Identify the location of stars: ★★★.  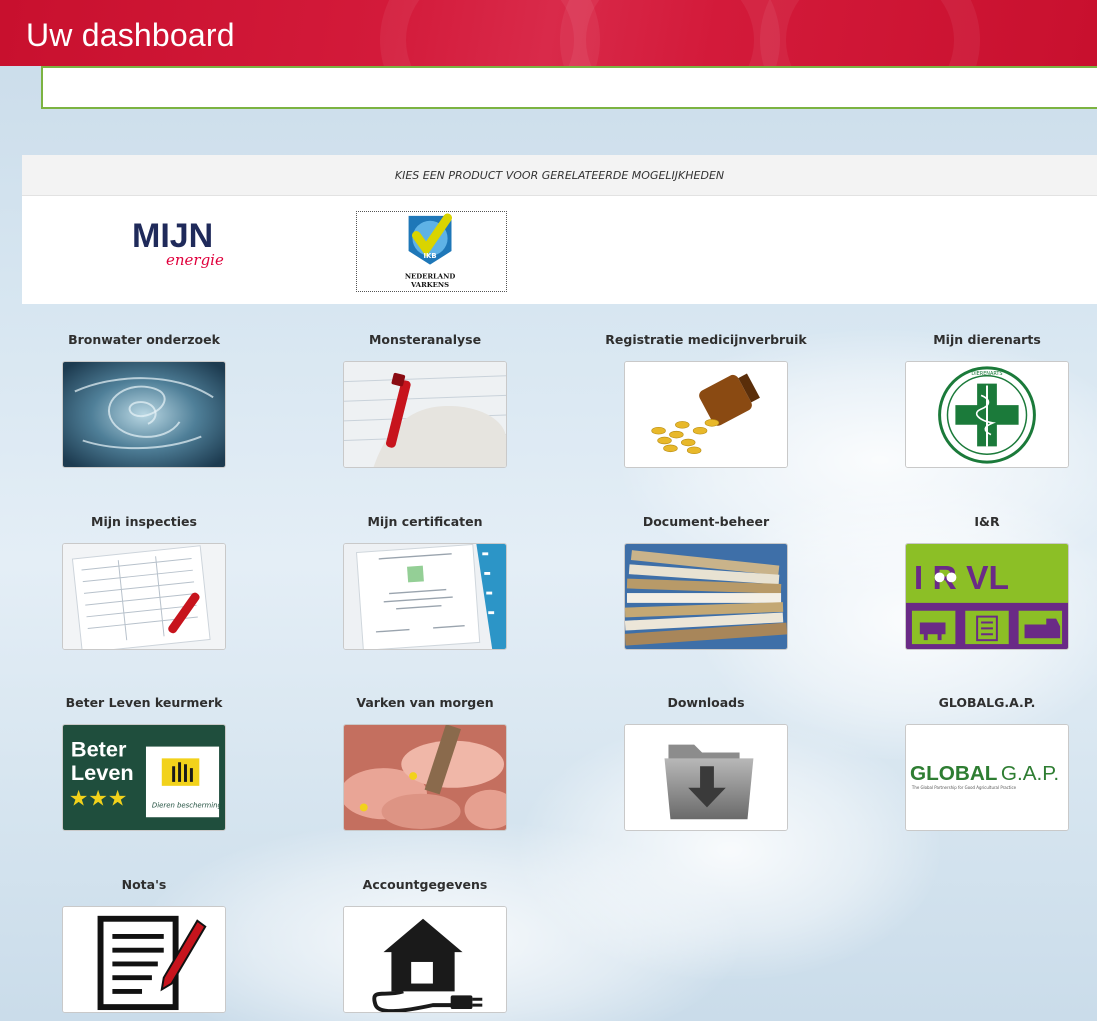
(98, 799).